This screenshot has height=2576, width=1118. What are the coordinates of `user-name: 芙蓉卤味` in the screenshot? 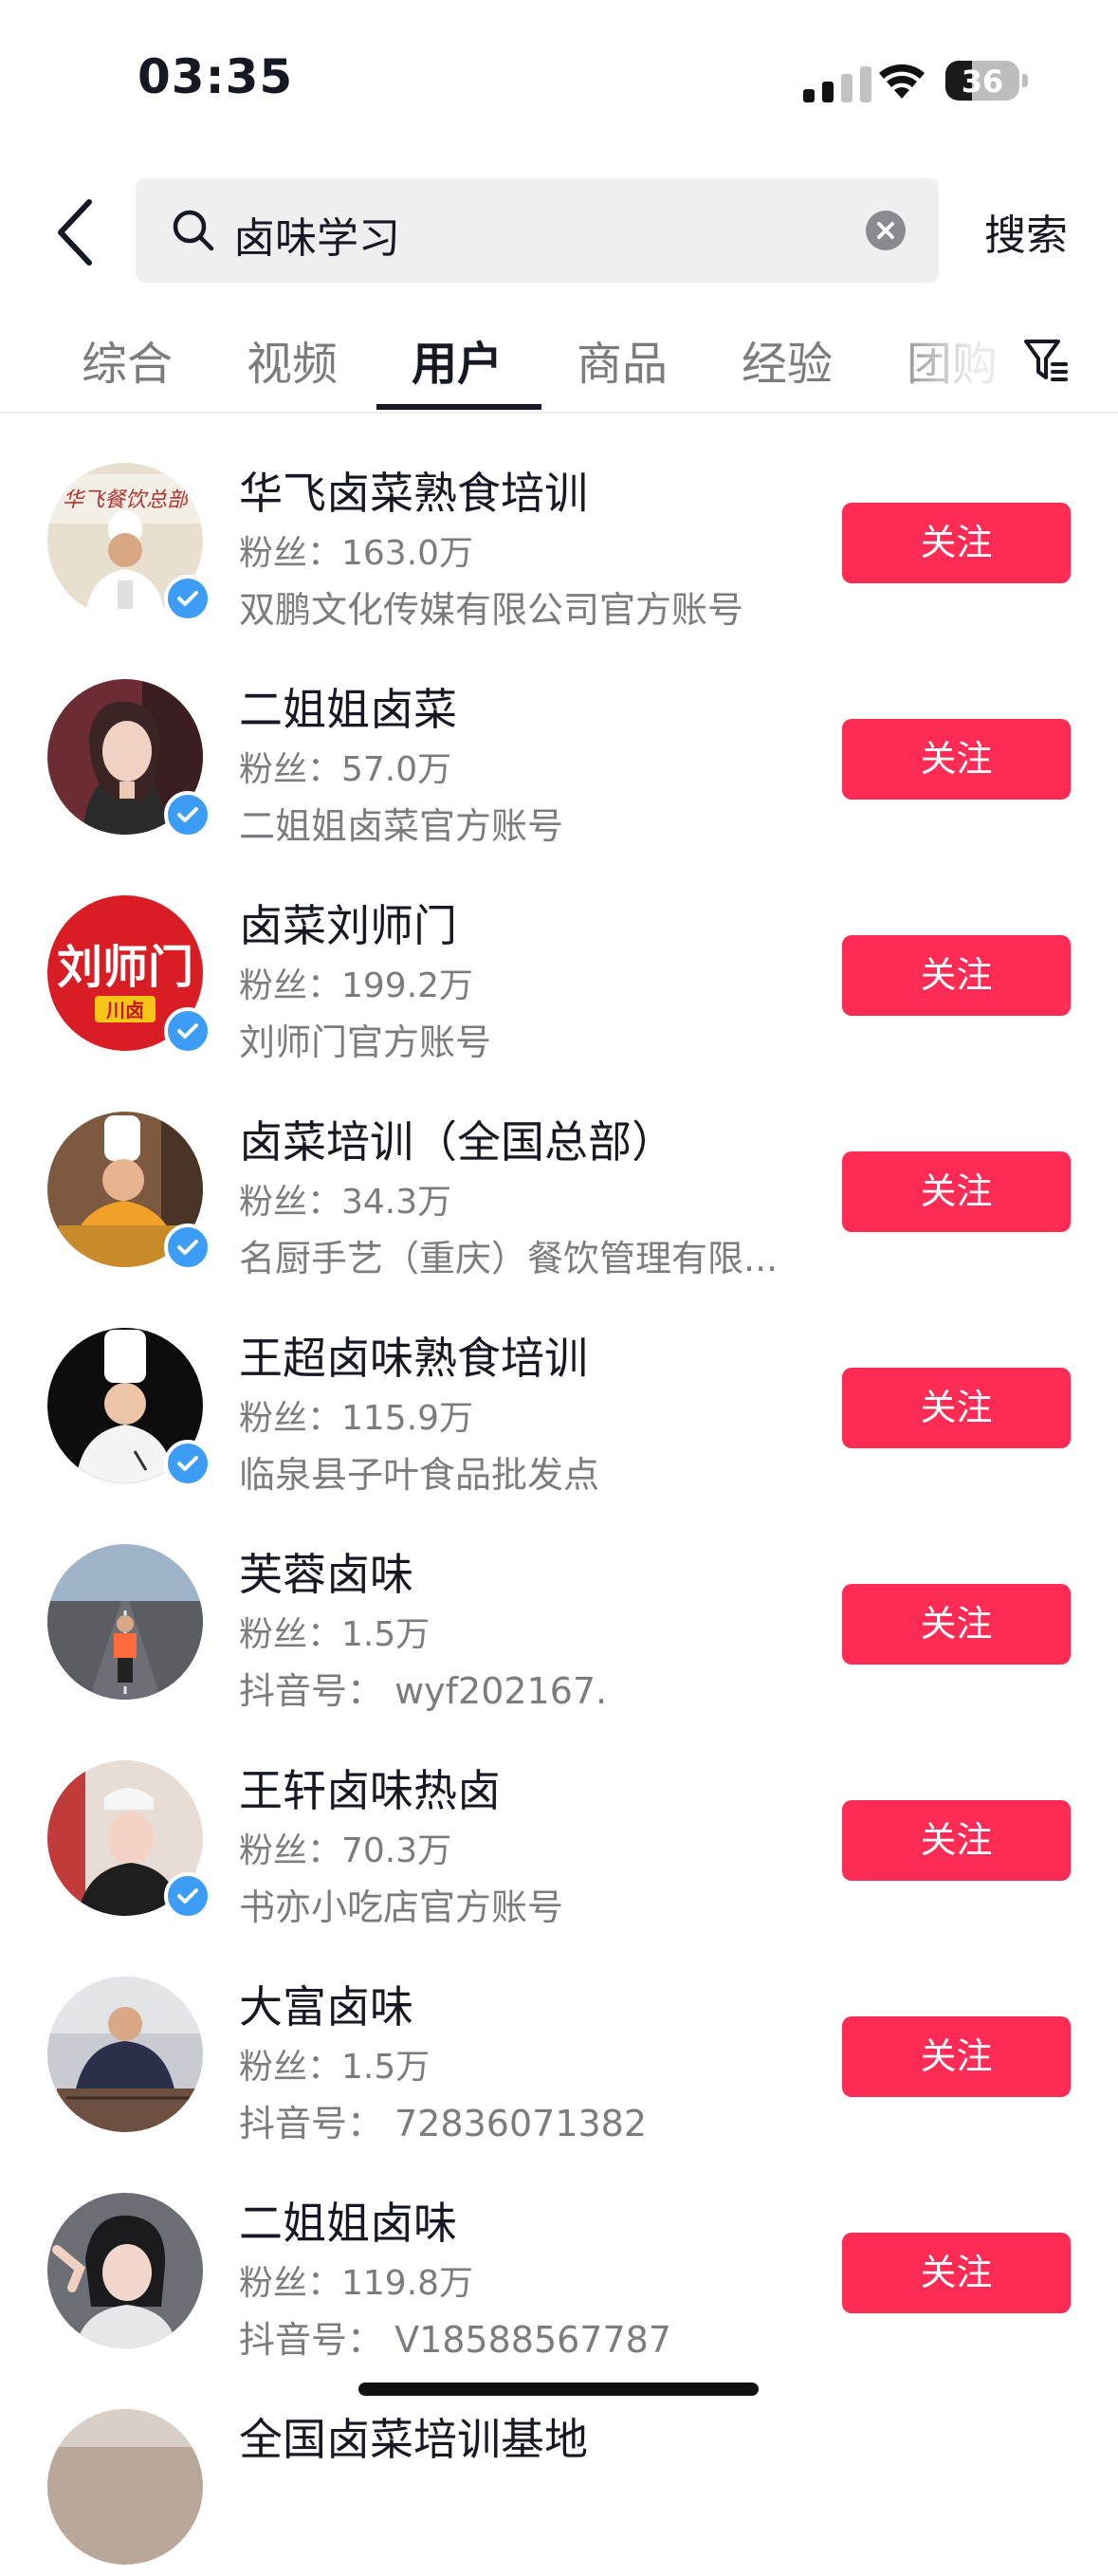 It's located at (326, 1571).